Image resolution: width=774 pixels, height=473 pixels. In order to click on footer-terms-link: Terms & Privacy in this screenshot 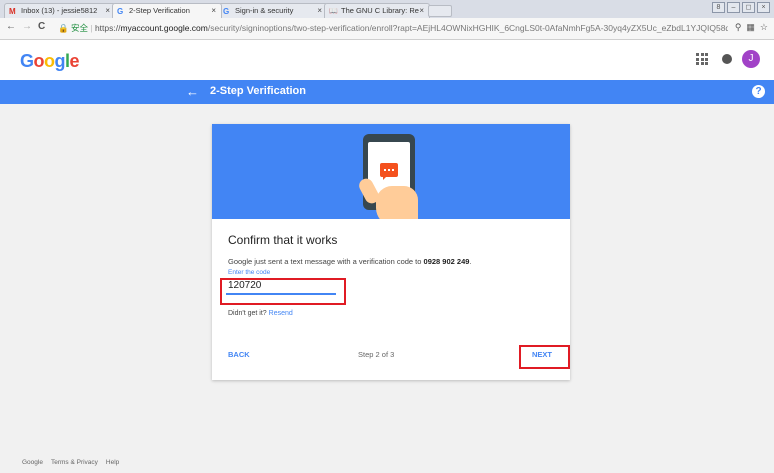, I will do `click(74, 462)`.